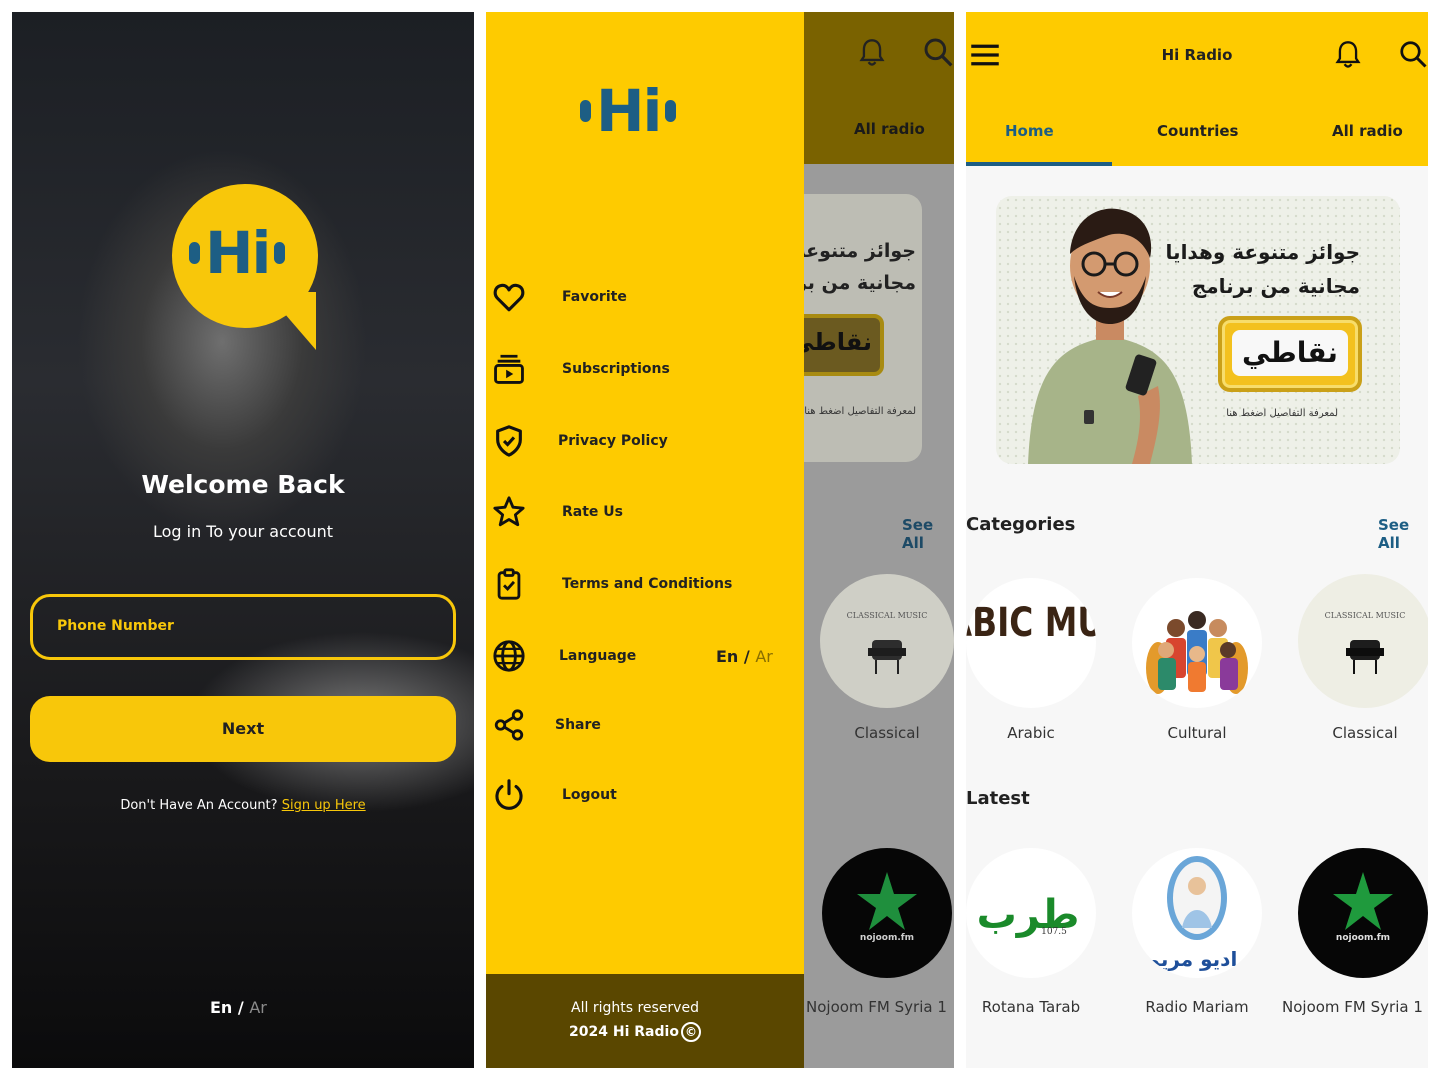 Image resolution: width=1440 pixels, height=1080 pixels. I want to click on menu-item-privacy-policy: Privacy Policy, so click(645, 441).